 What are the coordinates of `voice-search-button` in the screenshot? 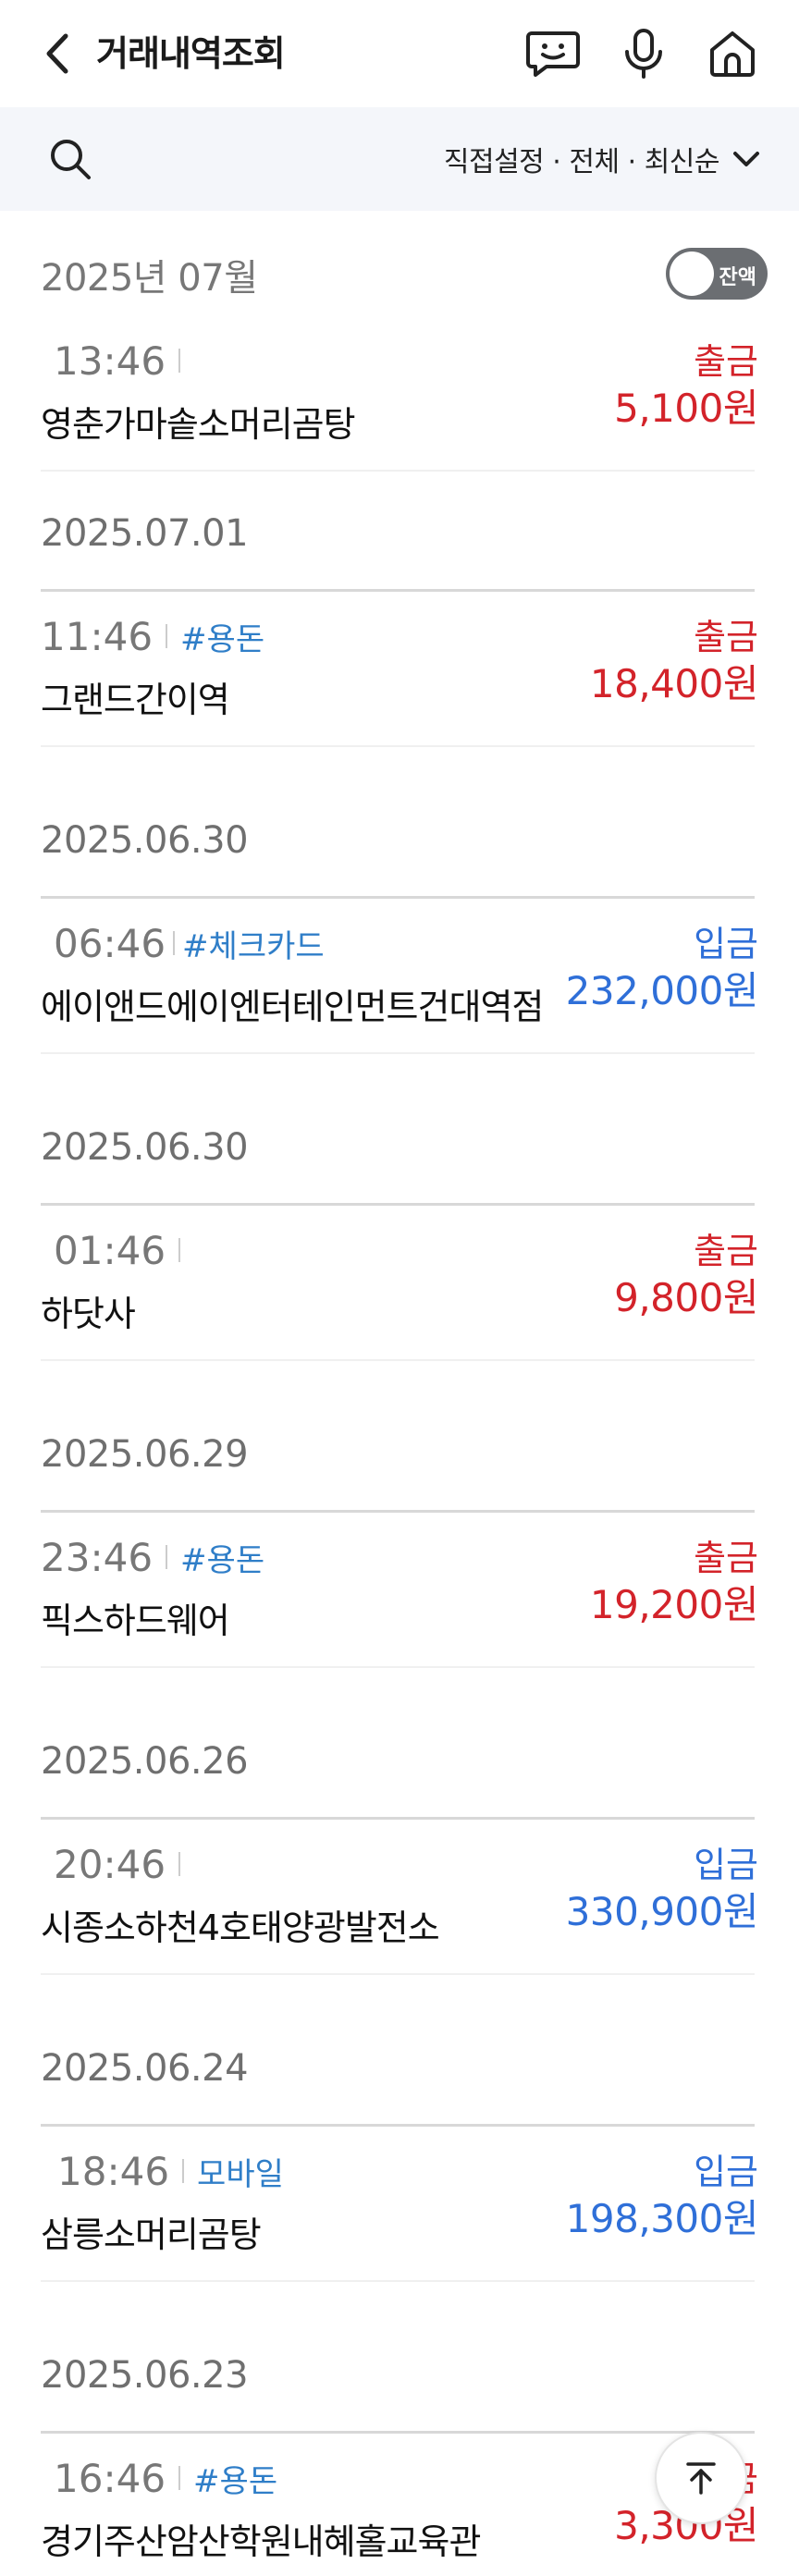 It's located at (643, 54).